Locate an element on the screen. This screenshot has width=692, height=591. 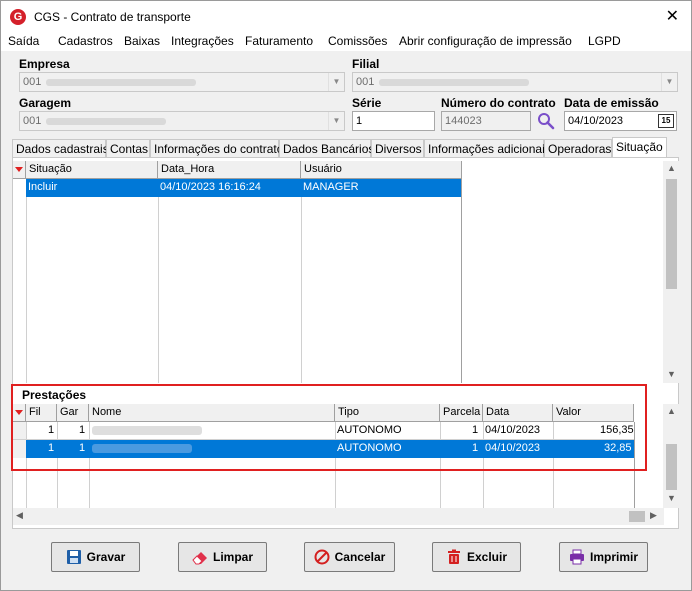
empresa-value: 001 is located at coordinates (32, 82).